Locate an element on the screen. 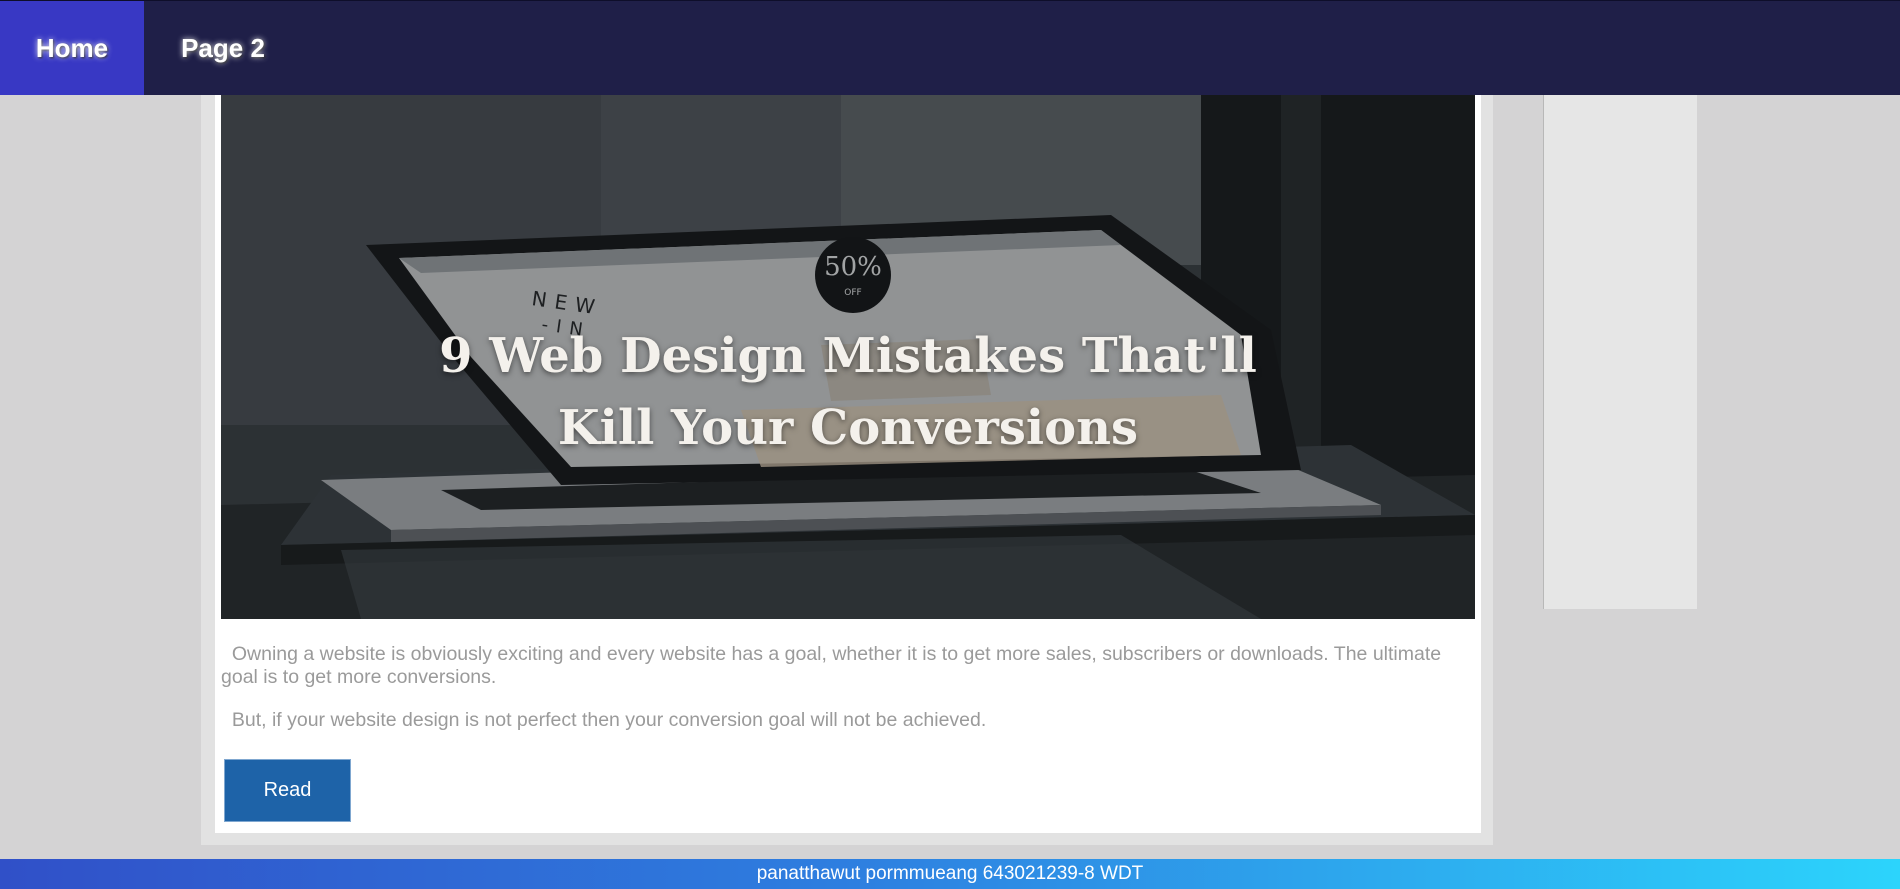  footer-text: panatthawut pormmueang 643021239-8 WDT is located at coordinates (950, 873).